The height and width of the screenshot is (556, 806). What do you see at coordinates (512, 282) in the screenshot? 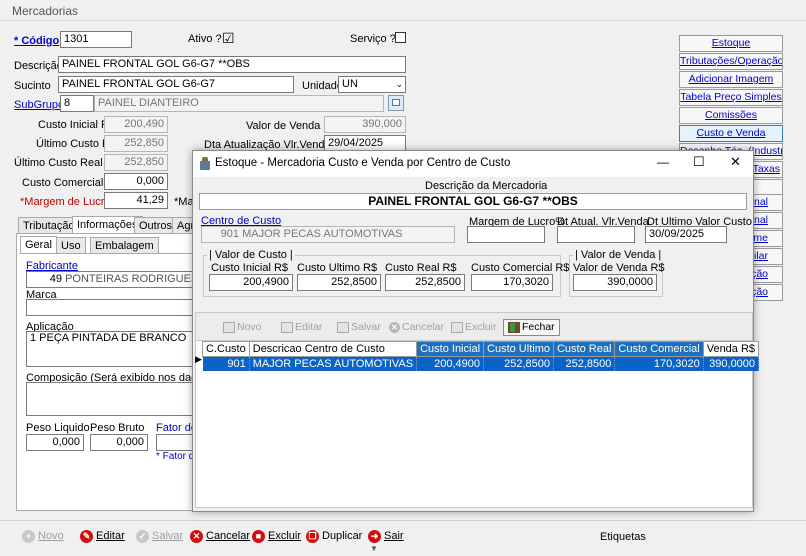
I see `custo-comercial-input: 170,3020` at bounding box center [512, 282].